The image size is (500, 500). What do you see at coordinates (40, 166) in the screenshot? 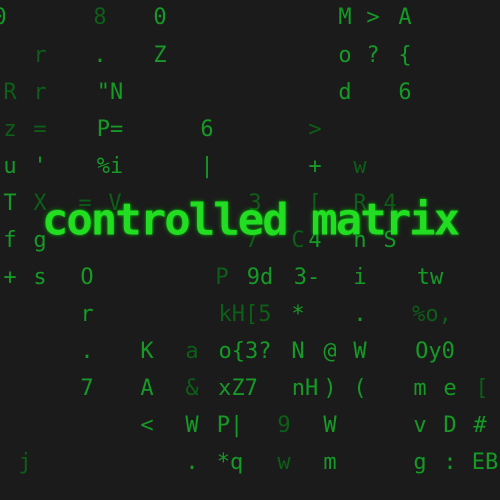
I see `matrix-glyph: '` at bounding box center [40, 166].